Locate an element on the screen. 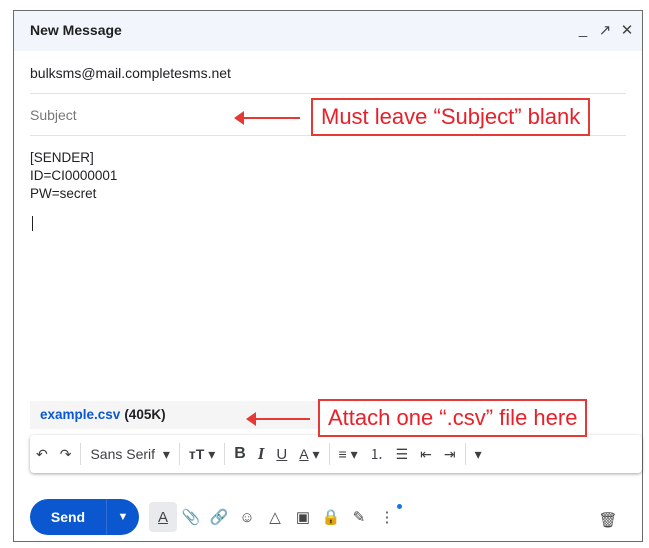 The width and height of the screenshot is (649, 548). compose-bottom-bar: Send ▼ A 📎 🔗 ☺ △ ▣ 🔒 ✎ ⋮ 🗑 is located at coordinates (328, 517).